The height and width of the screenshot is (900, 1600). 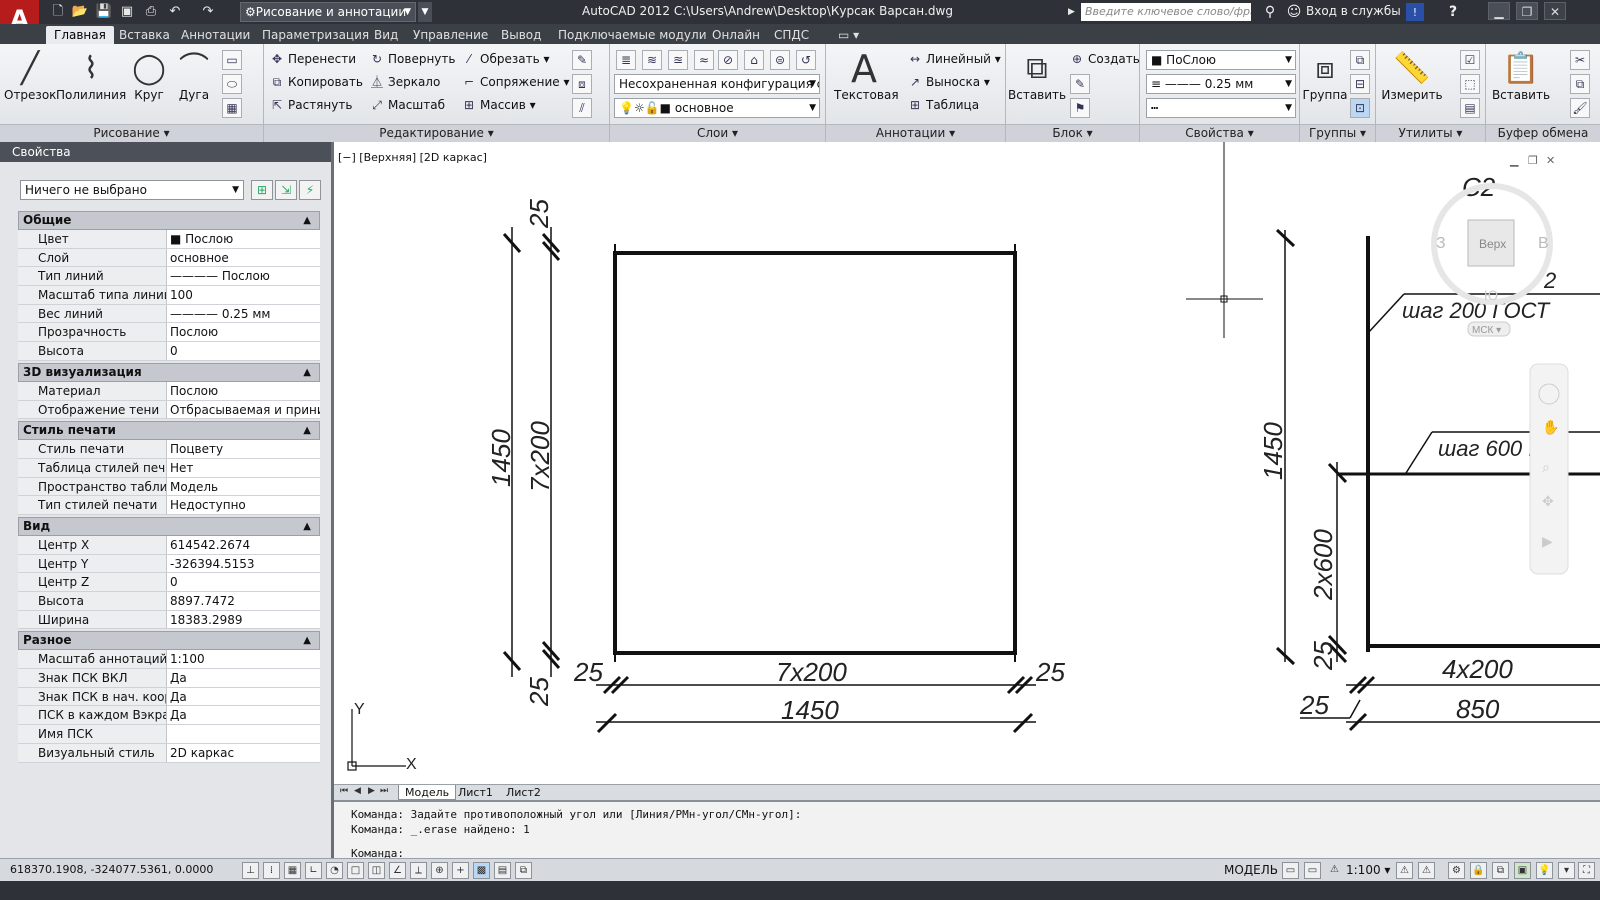 What do you see at coordinates (1368, 870) in the screenshot?
I see `annotation-scale-select: 1:100 ▾` at bounding box center [1368, 870].